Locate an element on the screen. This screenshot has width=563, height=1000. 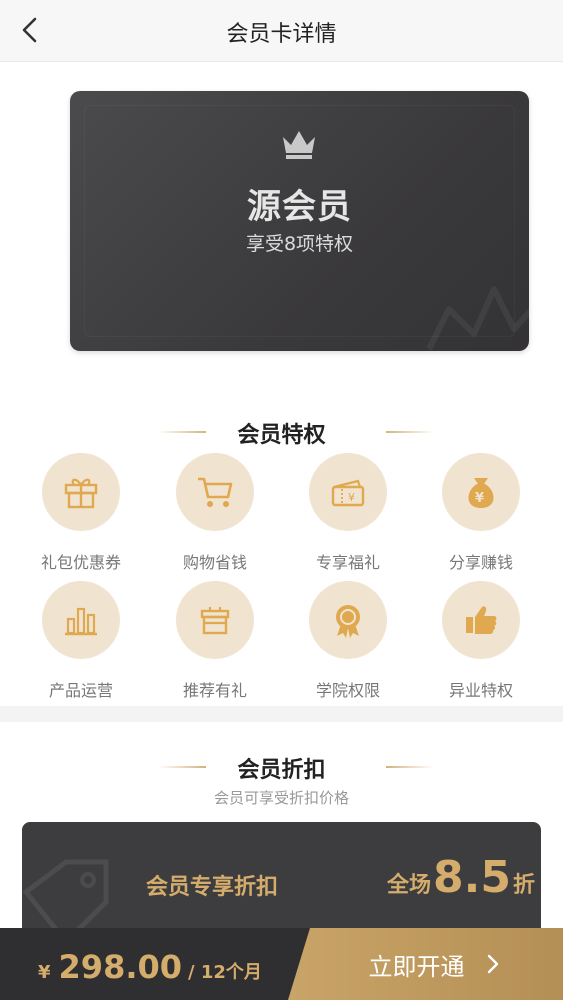
privilege-product-ops: 产品运营 is located at coordinates (81, 641).